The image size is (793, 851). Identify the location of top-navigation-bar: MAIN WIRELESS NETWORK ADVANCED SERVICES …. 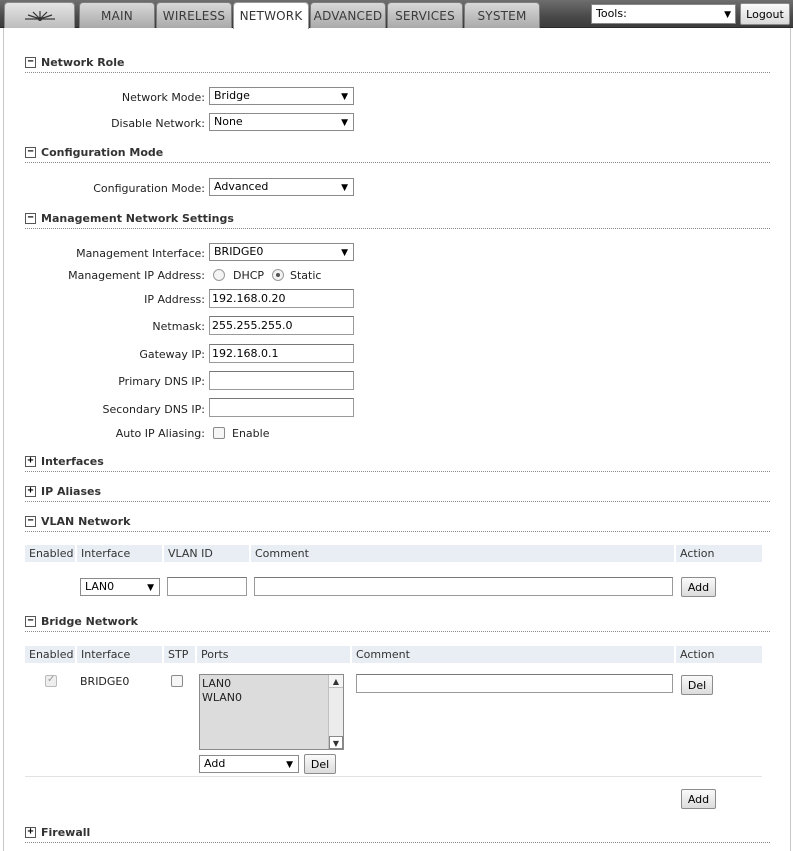
(396, 14).